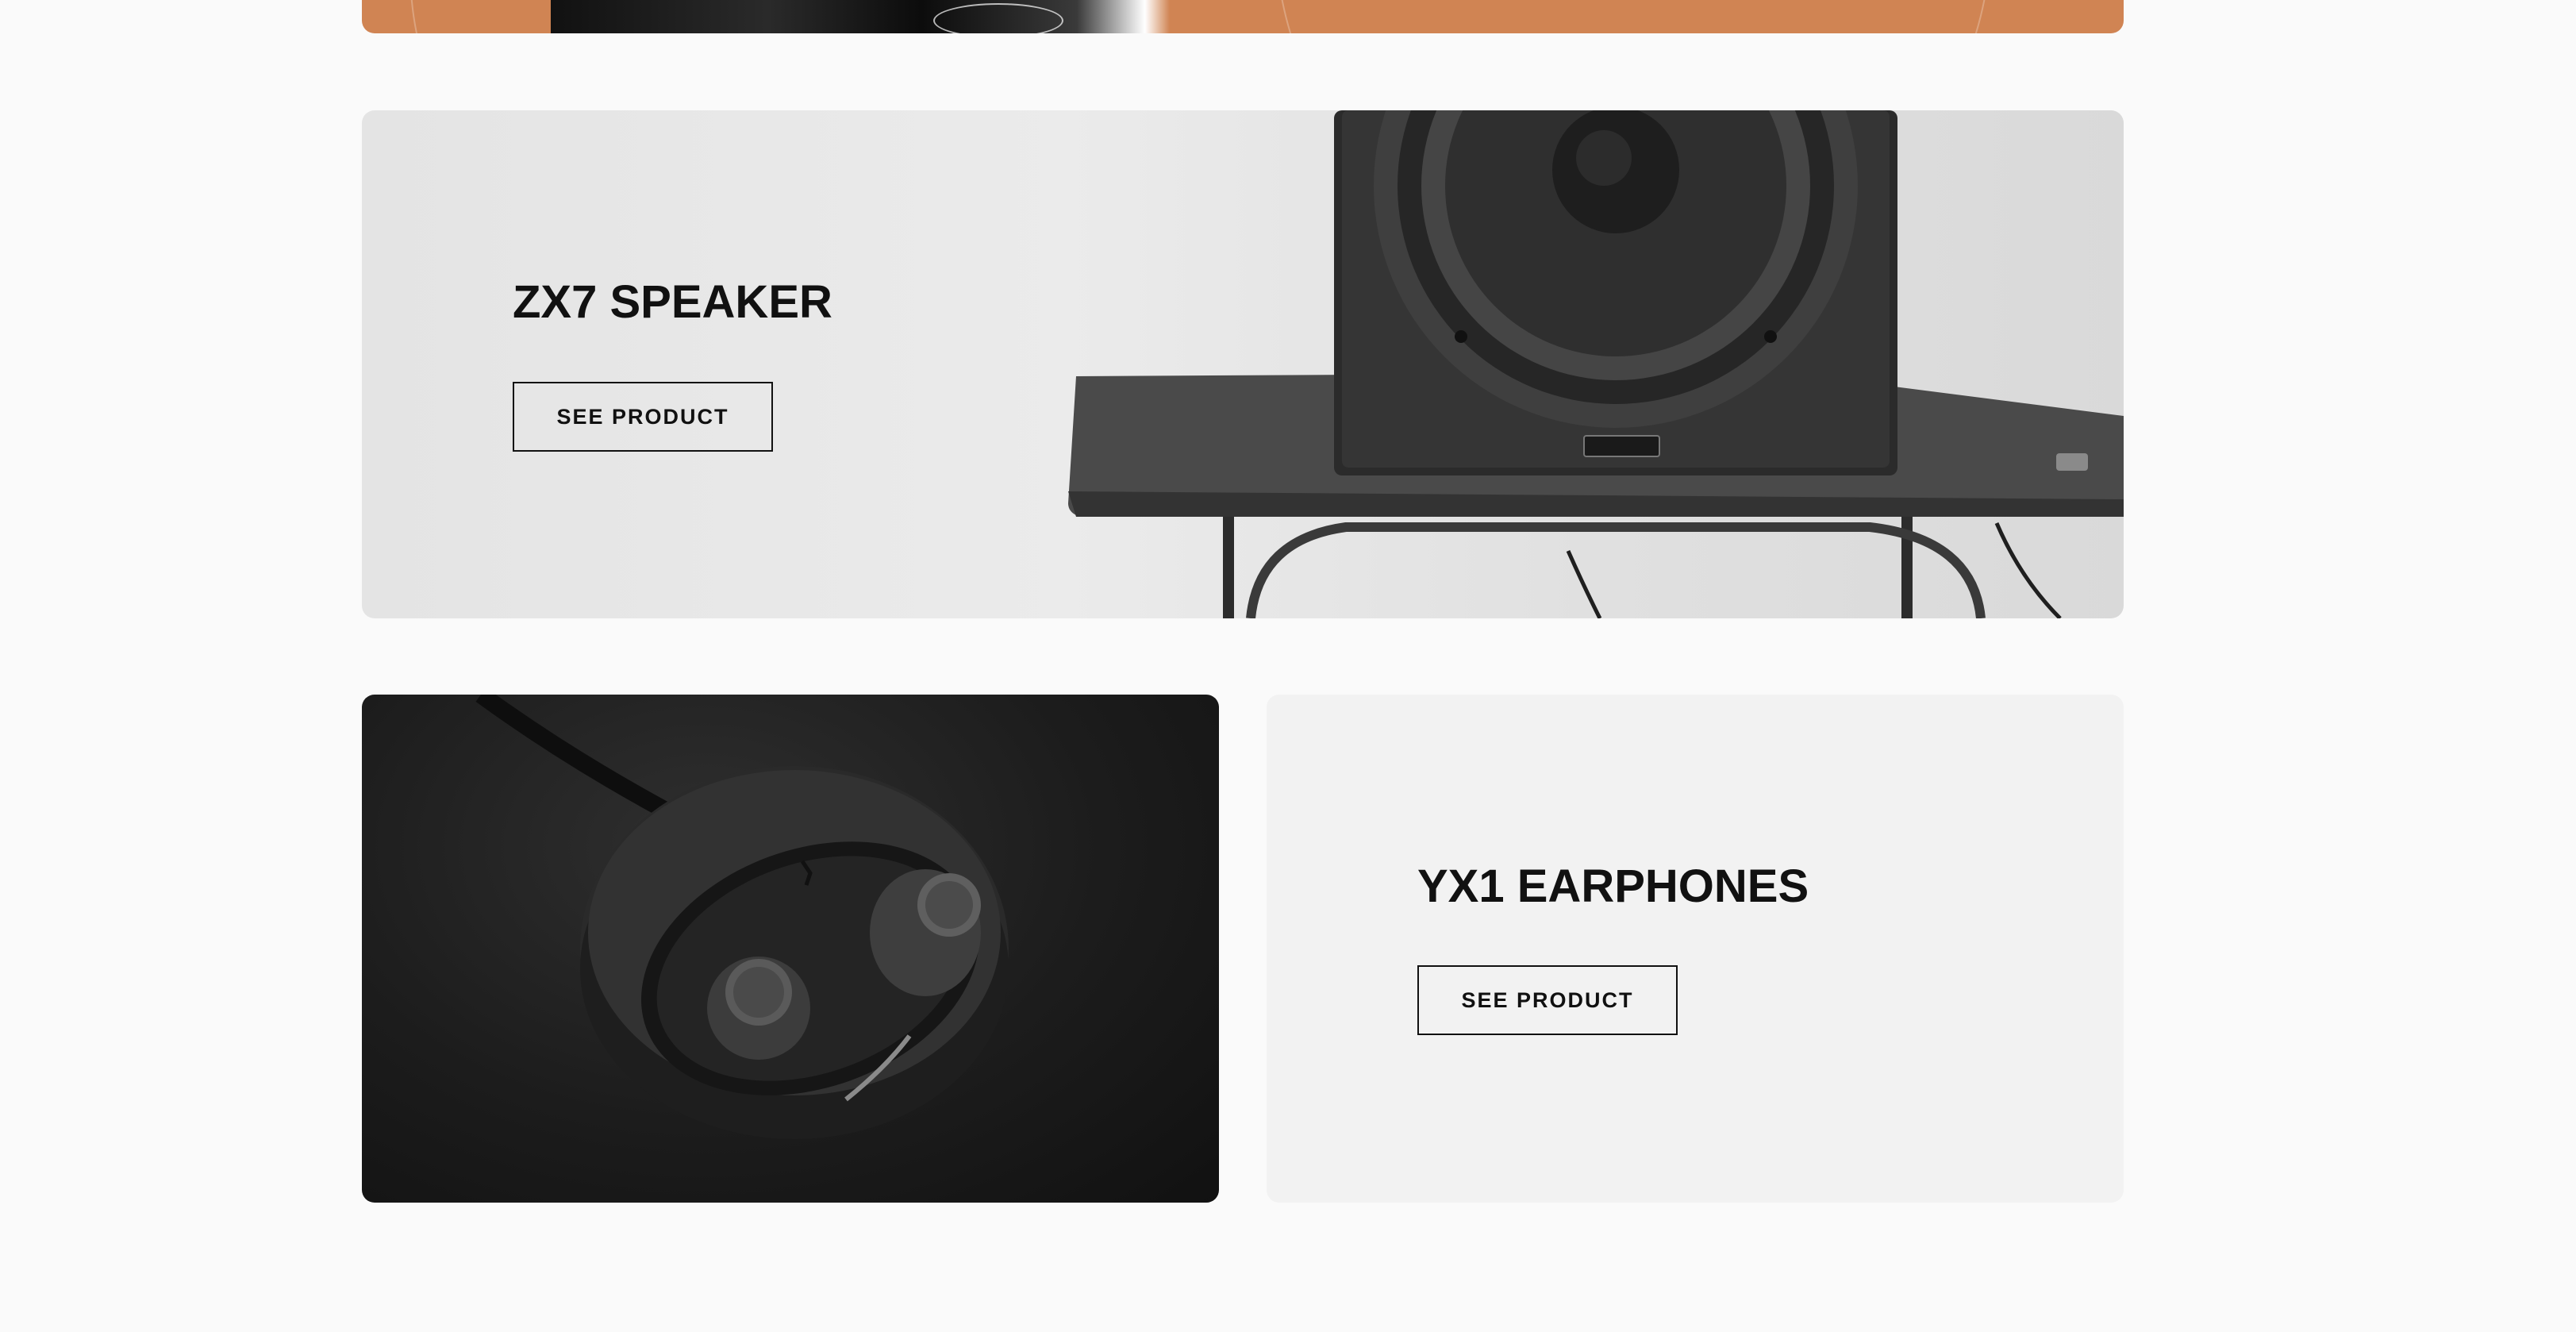 Image resolution: width=2576 pixels, height=1332 pixels. Describe the element at coordinates (1695, 949) in the screenshot. I see `yx1-earphones-card: YX1 EARPHONES SEE PRODUCT` at that location.